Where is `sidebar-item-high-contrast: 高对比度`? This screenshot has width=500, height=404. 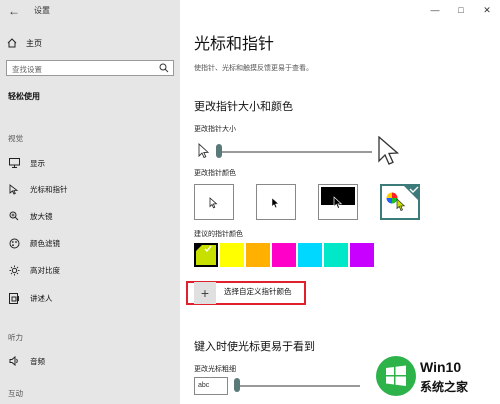
sidebar-item-high-contrast: 高对比度 is located at coordinates (90, 270).